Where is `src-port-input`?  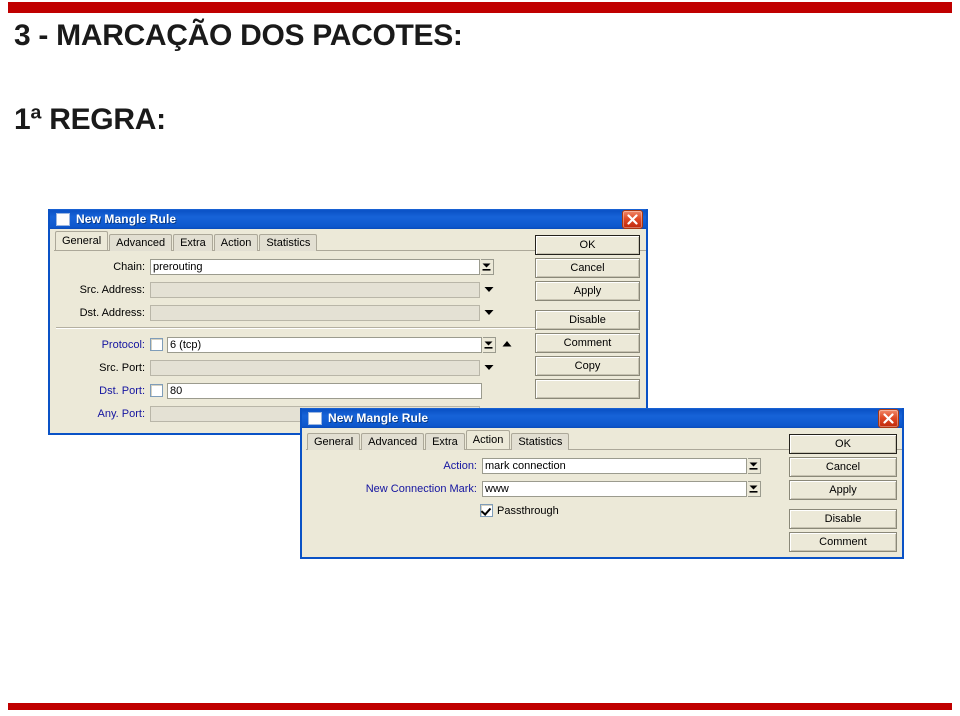 src-port-input is located at coordinates (315, 367).